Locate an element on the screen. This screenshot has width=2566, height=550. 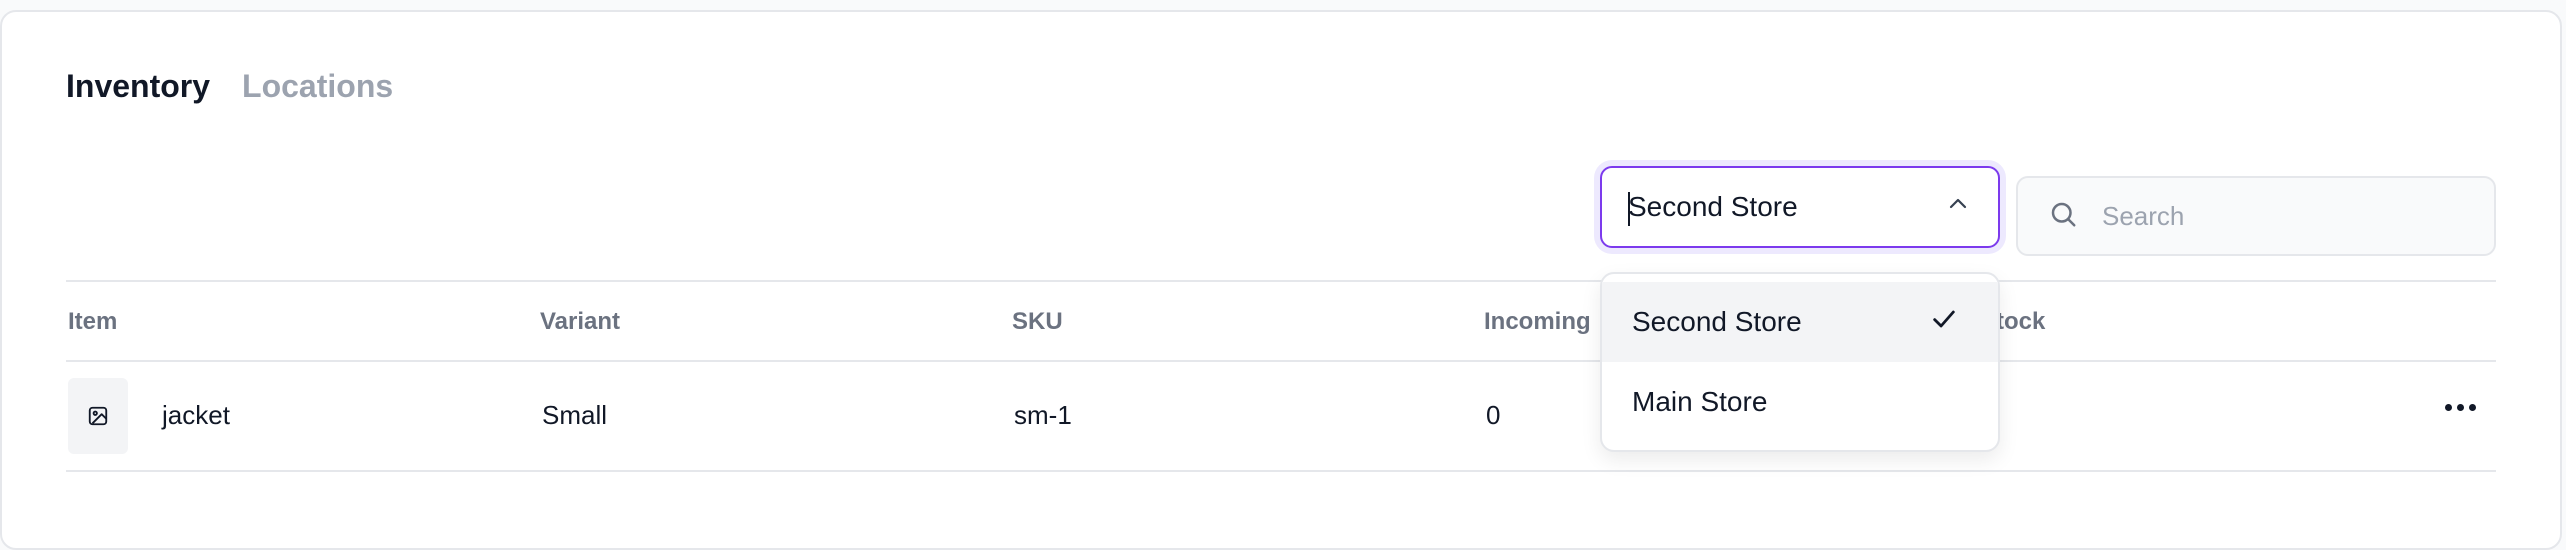
store-option-main-store: Main Store is located at coordinates (1800, 402).